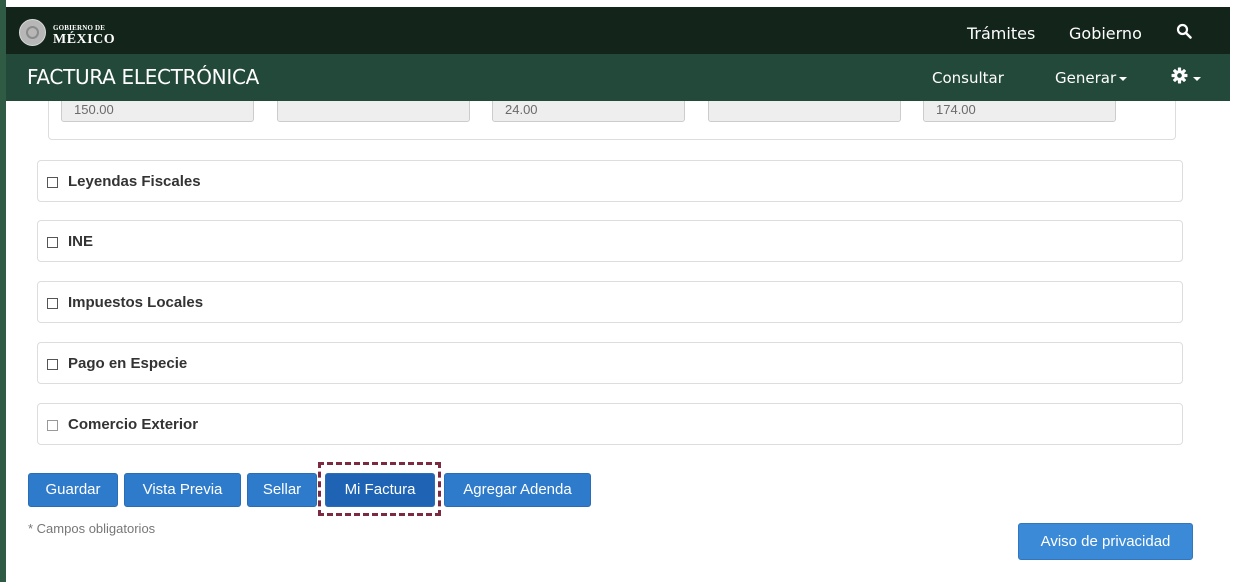 This screenshot has height=582, width=1238. Describe the element at coordinates (128, 363) in the screenshot. I see `section-label: Pago en Especie` at that location.